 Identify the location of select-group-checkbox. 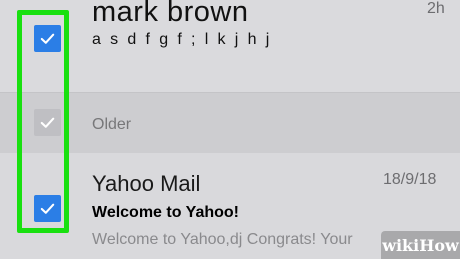
(47, 122).